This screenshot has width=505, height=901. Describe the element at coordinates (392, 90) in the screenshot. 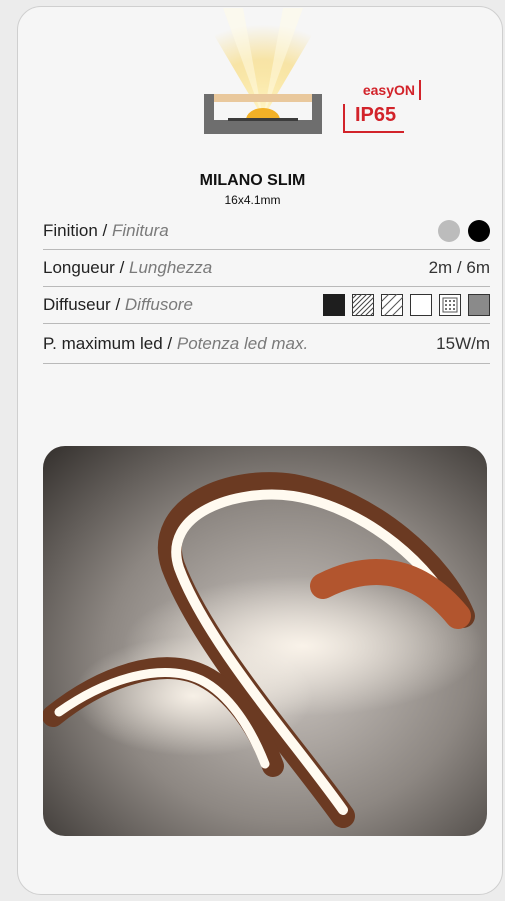

I see `badge-easyon: easyON` at that location.